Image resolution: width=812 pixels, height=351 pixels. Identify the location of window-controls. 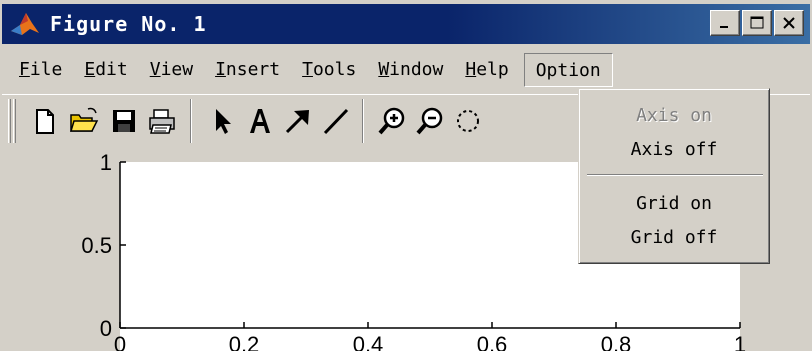
(756, 23).